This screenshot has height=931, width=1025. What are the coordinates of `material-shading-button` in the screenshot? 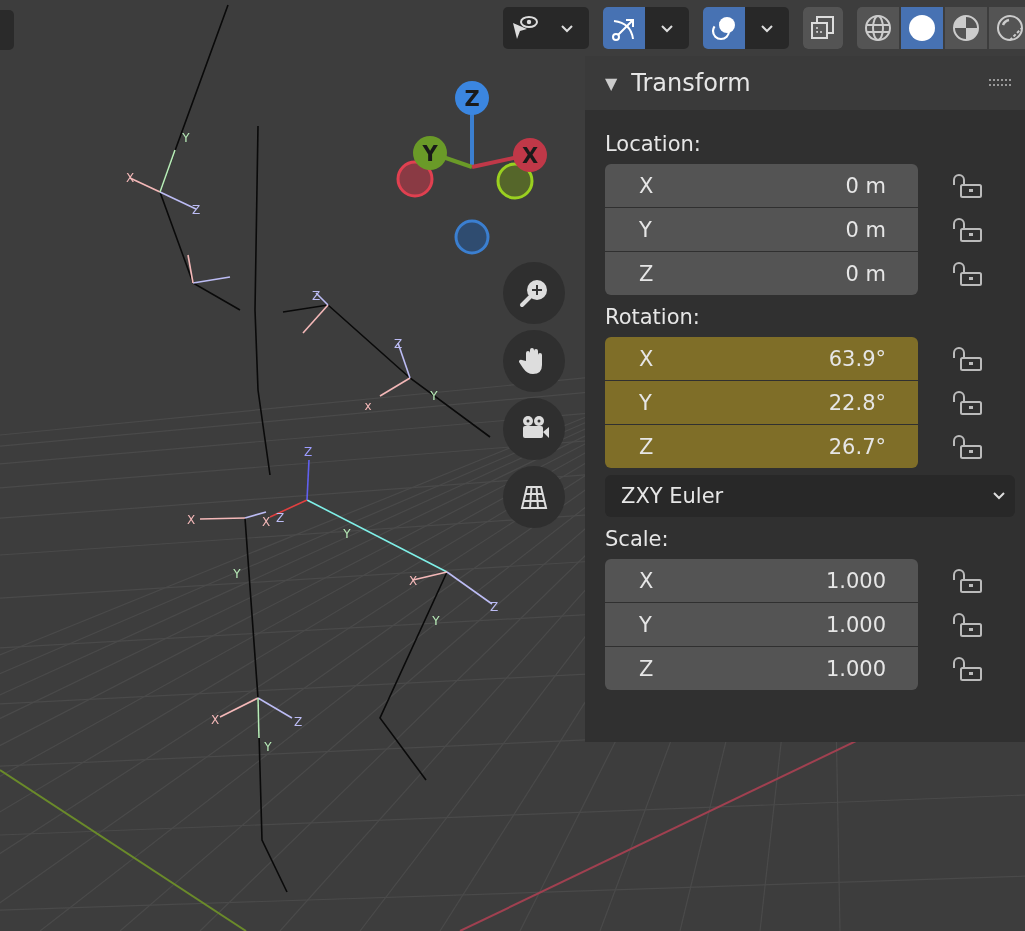 It's located at (966, 28).